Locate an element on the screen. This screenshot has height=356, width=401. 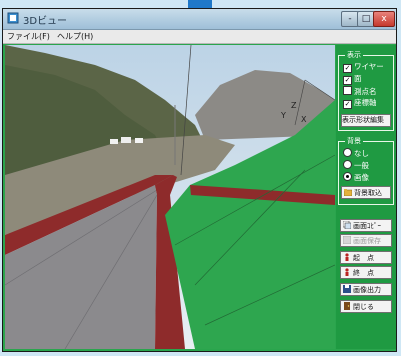
start-point-button: 起 点 is located at coordinates (366, 257).